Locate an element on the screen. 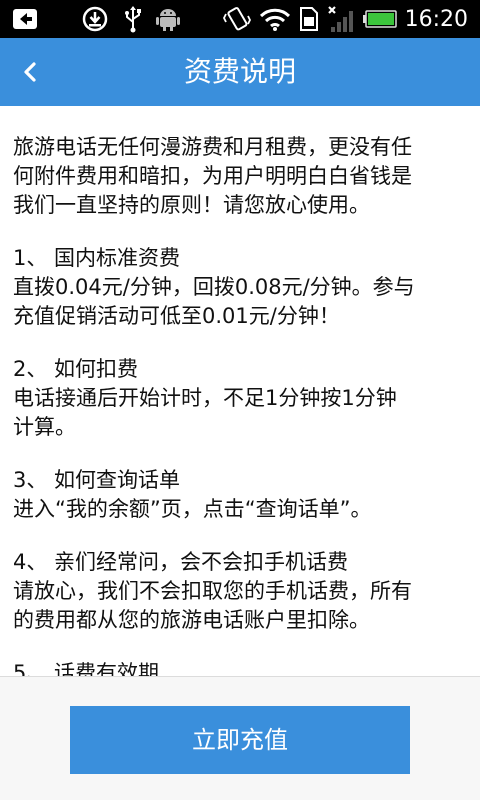  recharge-button: 立即充值 is located at coordinates (240, 740).